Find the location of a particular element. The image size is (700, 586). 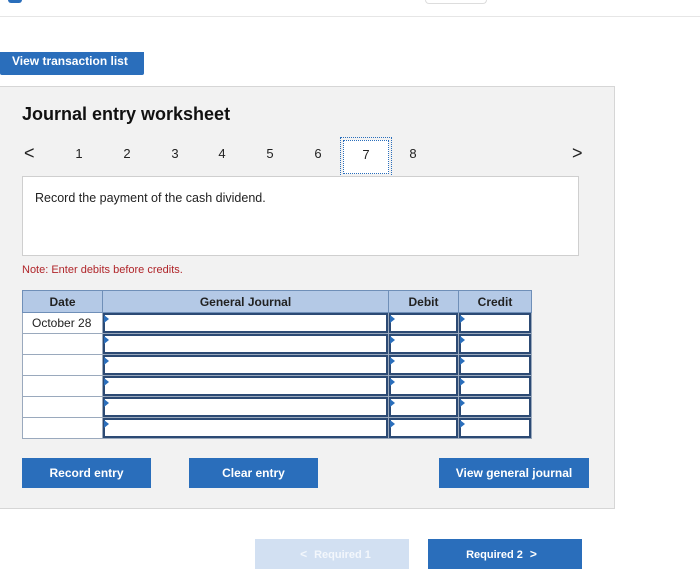

step-2: 2 is located at coordinates (127, 153).